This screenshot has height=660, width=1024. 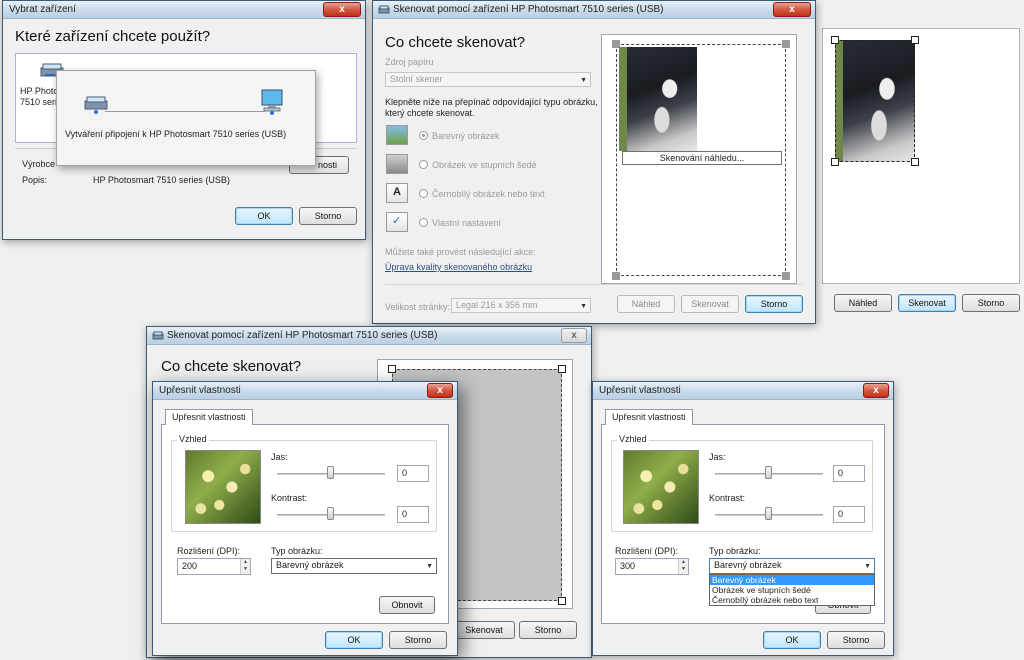 I want to click on dpi-input: 200 ▲ ▼, so click(x=214, y=566).